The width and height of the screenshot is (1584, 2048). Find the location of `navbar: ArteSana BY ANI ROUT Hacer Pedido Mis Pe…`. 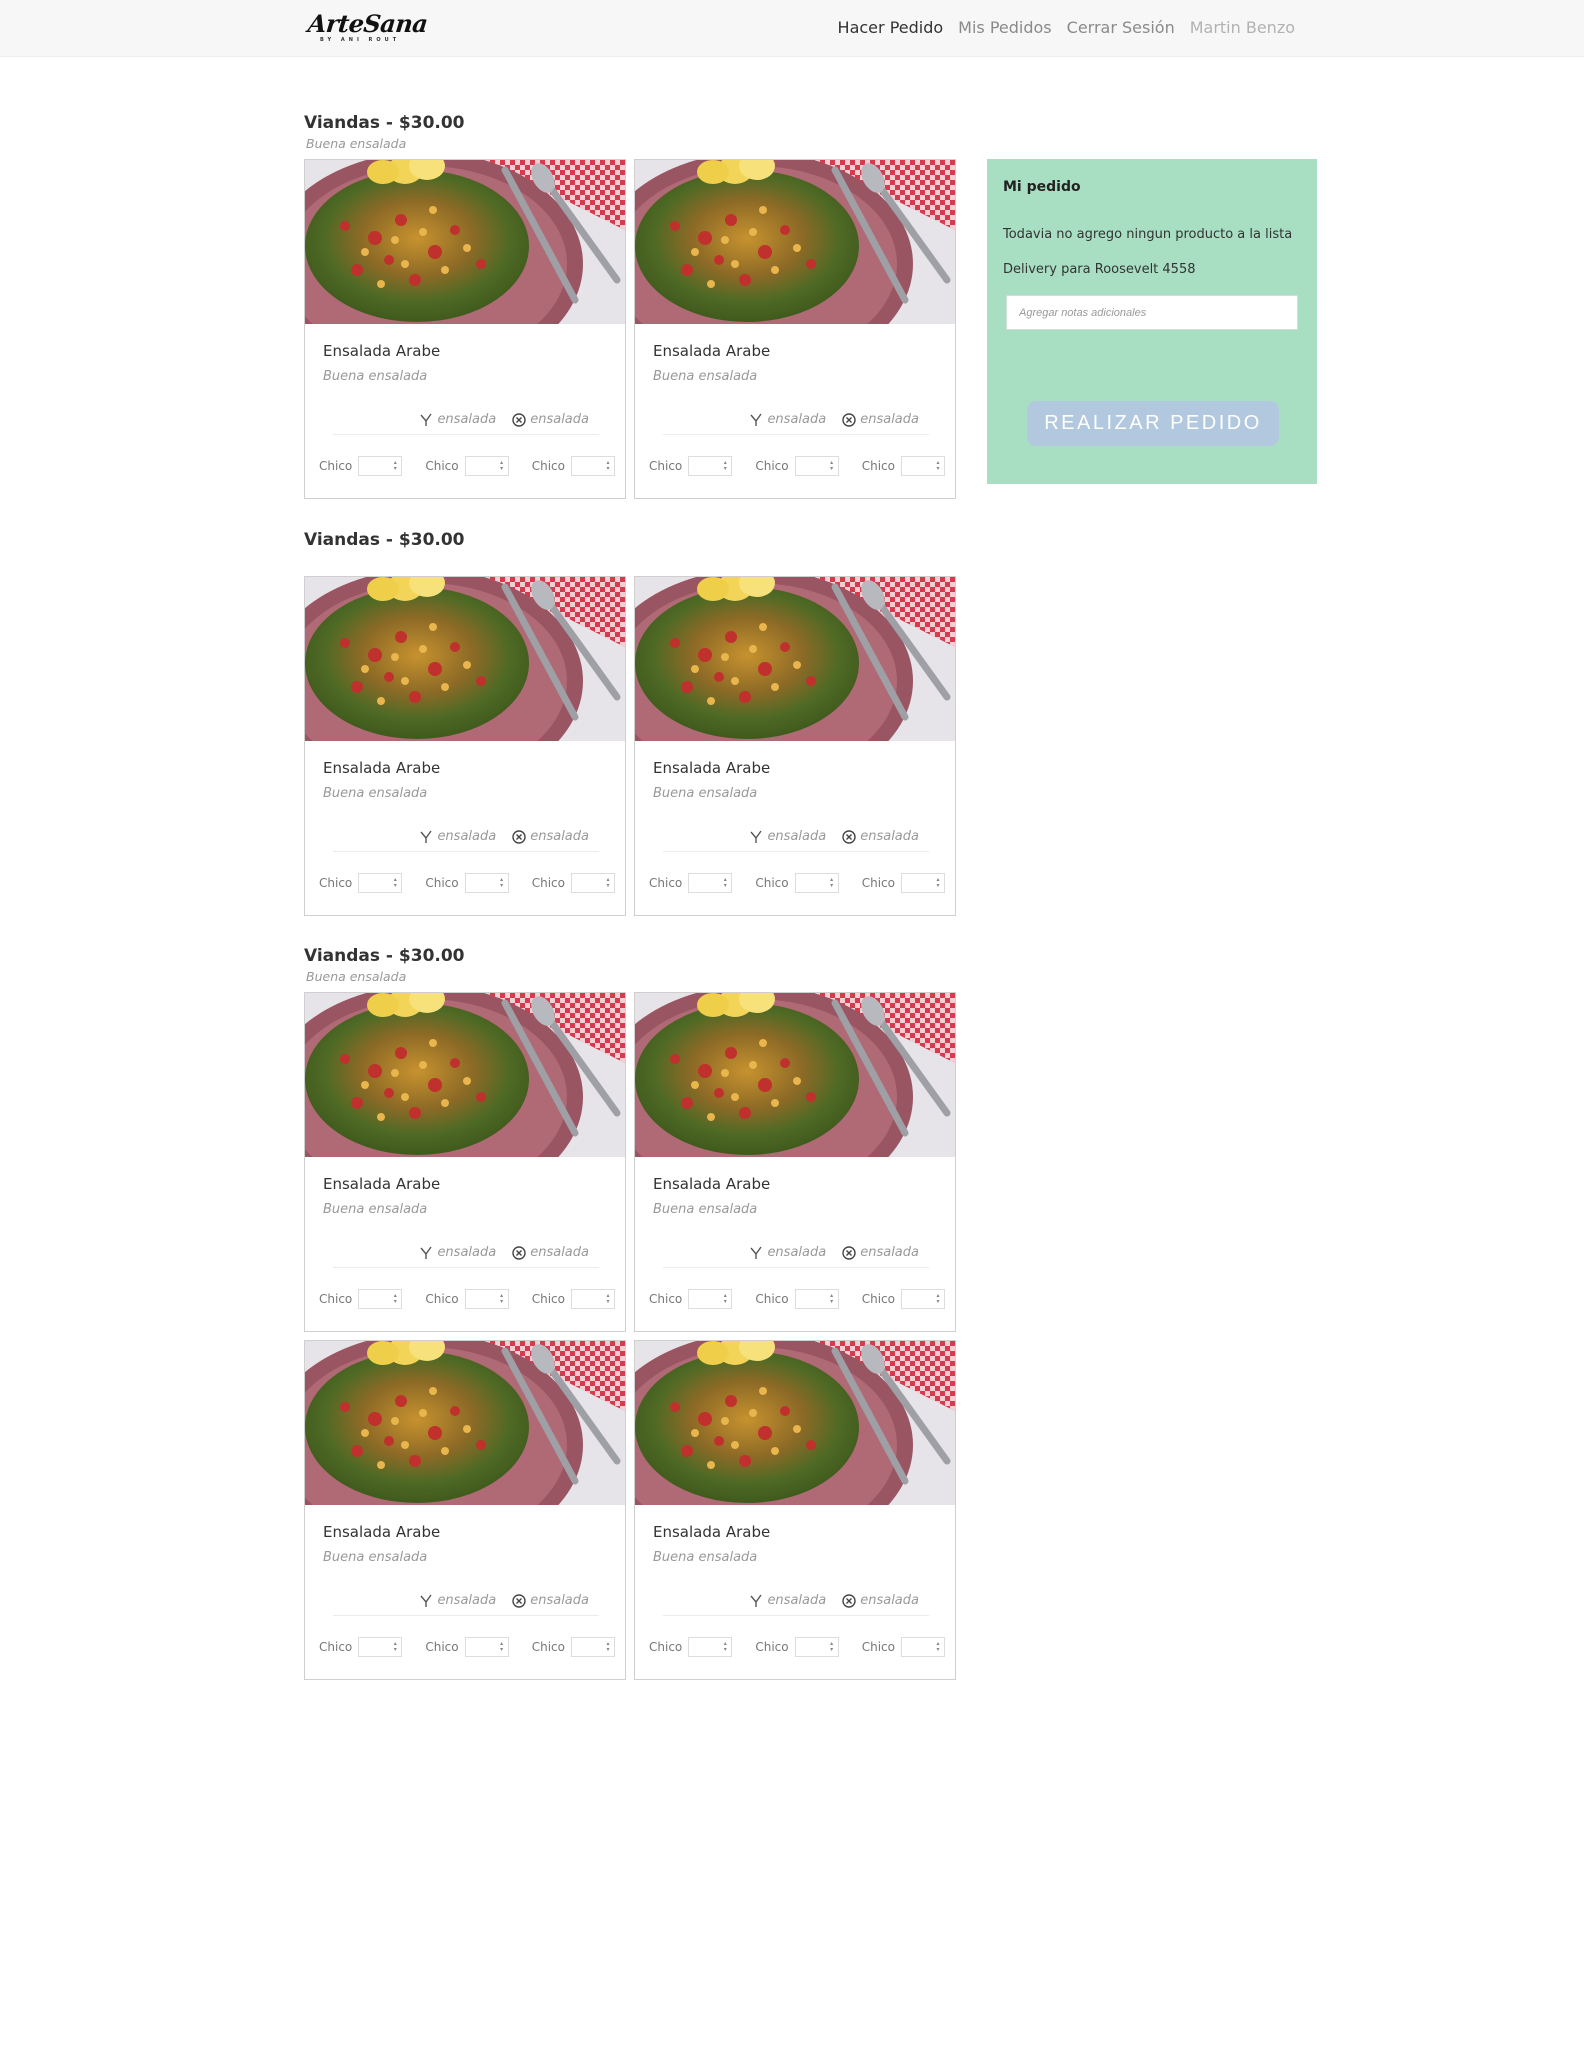

navbar: ArteSana BY ANI ROUT Hacer Pedido Mis Pe… is located at coordinates (792, 28).